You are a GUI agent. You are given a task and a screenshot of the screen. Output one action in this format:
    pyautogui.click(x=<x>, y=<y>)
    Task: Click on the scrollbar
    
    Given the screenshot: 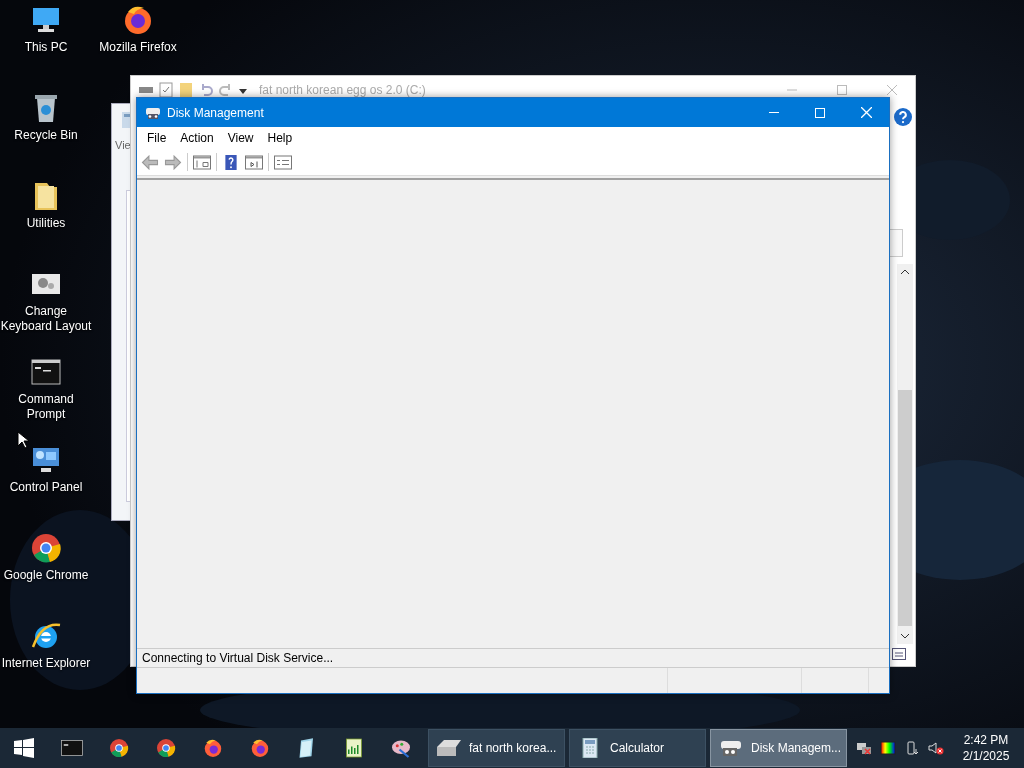 What is the action you would take?
    pyautogui.click(x=905, y=454)
    